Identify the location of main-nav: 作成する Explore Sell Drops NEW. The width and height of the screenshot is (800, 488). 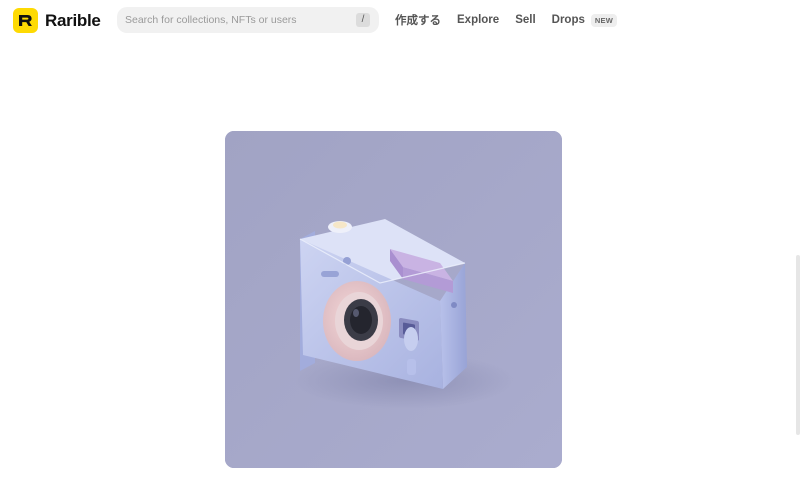
(506, 20).